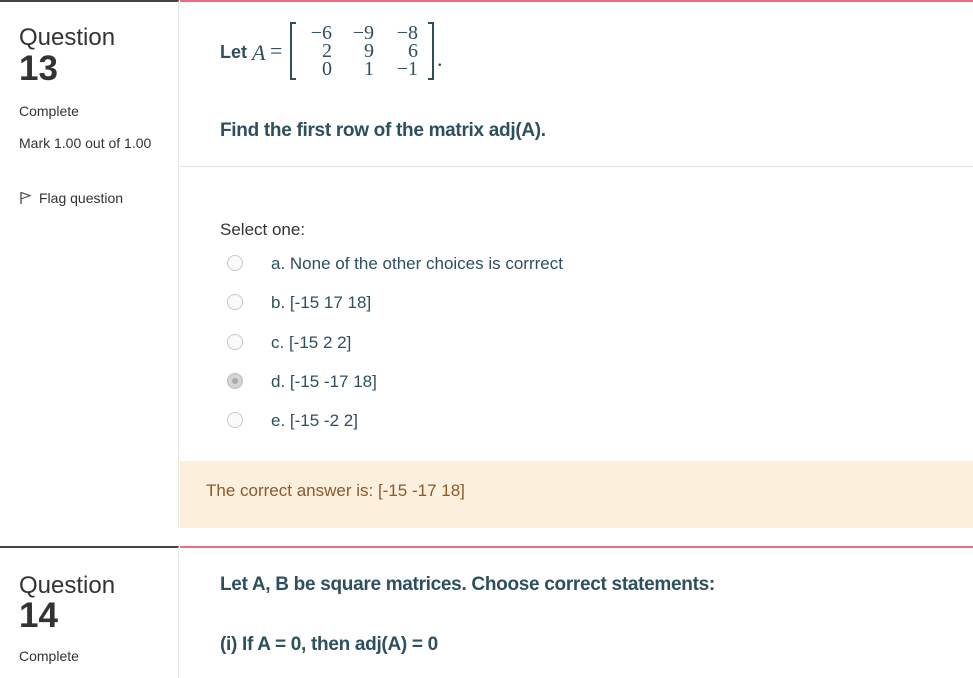  I want to click on matrix-equals: =, so click(276, 50).